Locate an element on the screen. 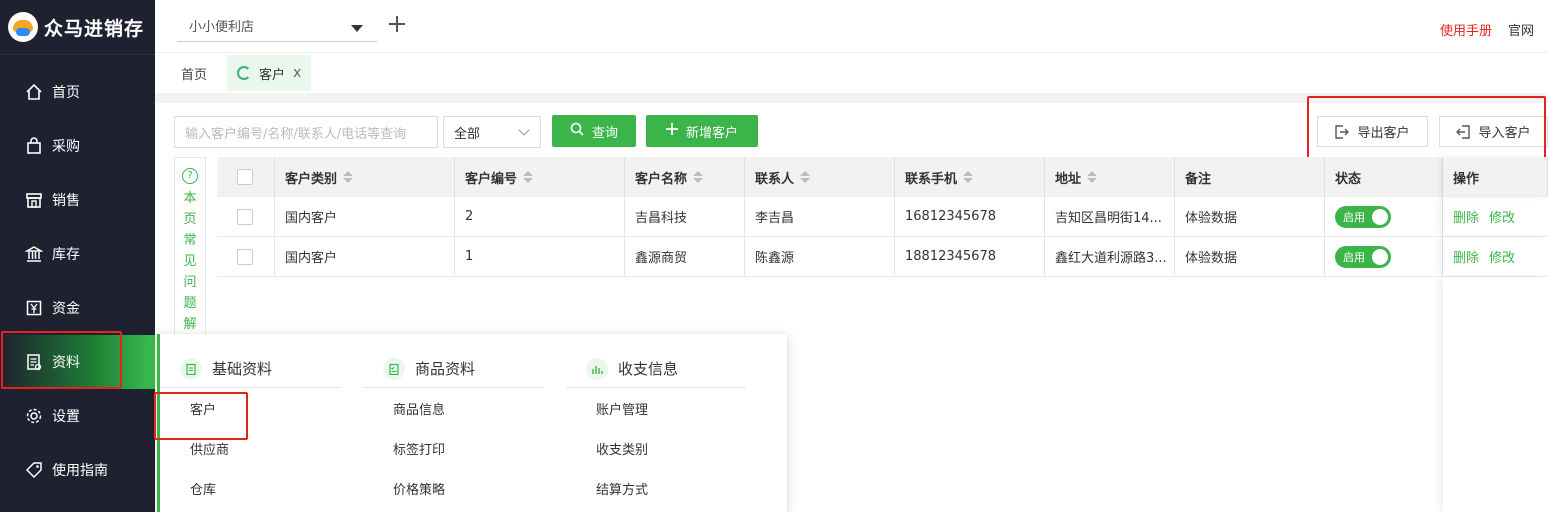  nav-item-stock: 库存 is located at coordinates (77, 254).